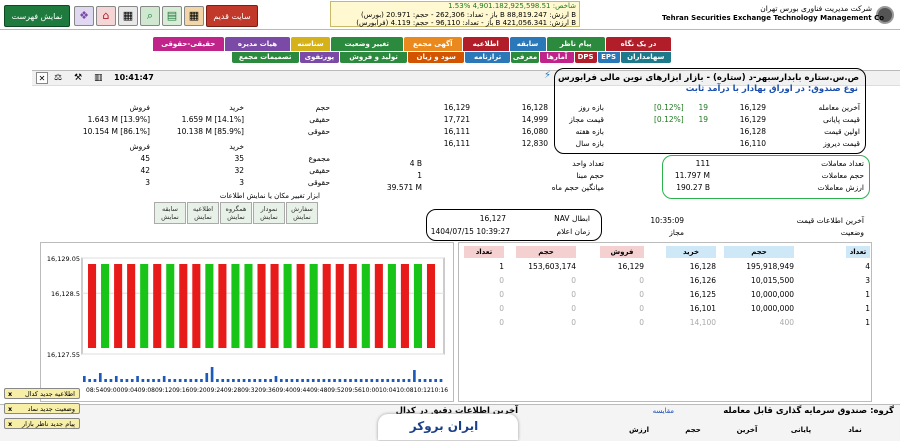 This screenshot has height=441, width=900. I want to click on tab2-6: سود و زیان, so click(436, 57).